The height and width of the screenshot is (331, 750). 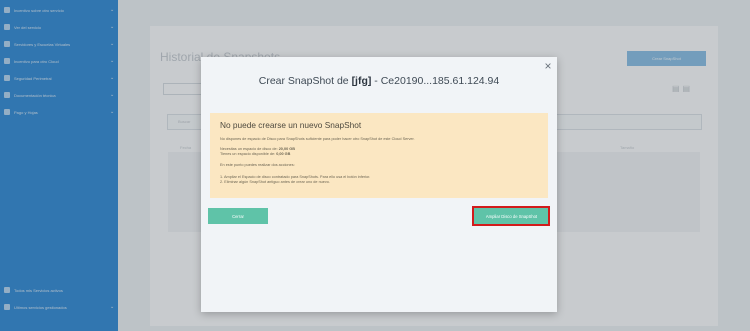 What do you see at coordinates (305, 81) in the screenshot?
I see `modal-title-prefix: Crear SnapShot de` at bounding box center [305, 81].